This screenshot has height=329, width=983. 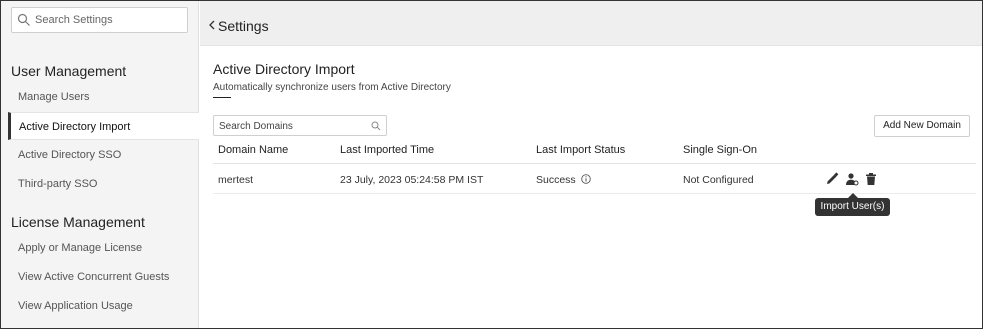 What do you see at coordinates (852, 207) in the screenshot?
I see `import-users-tooltip: Import User(s)` at bounding box center [852, 207].